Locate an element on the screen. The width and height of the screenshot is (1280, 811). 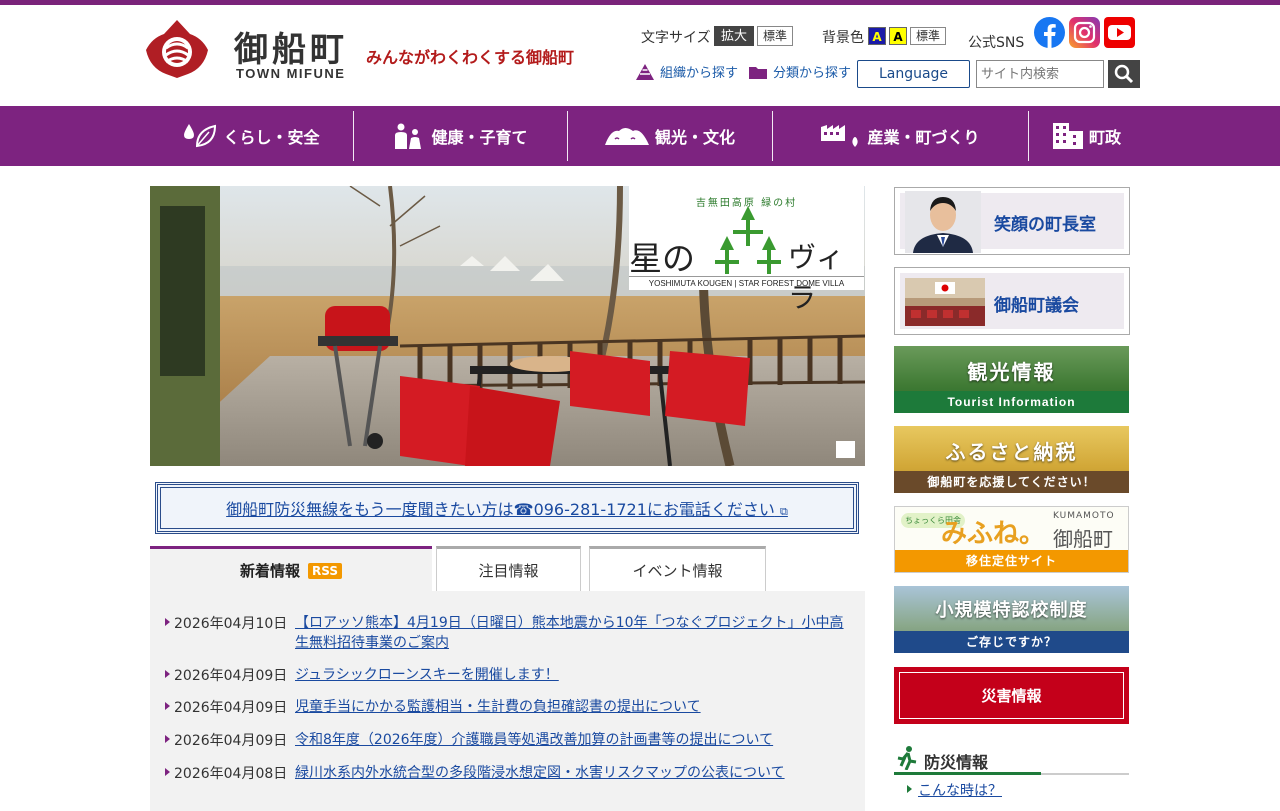
tourist-info-sub: Tourist Information is located at coordinates (1011, 402).